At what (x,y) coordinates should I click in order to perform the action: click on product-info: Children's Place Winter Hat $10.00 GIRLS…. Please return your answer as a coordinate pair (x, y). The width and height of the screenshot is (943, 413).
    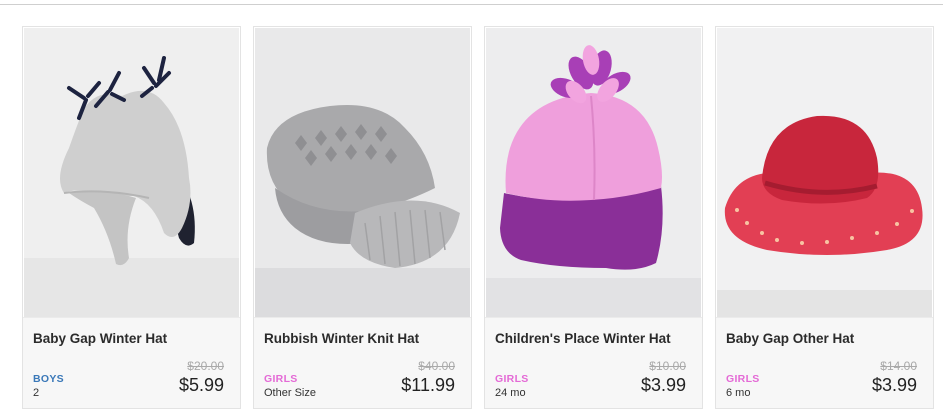
    Looking at the image, I should click on (593, 362).